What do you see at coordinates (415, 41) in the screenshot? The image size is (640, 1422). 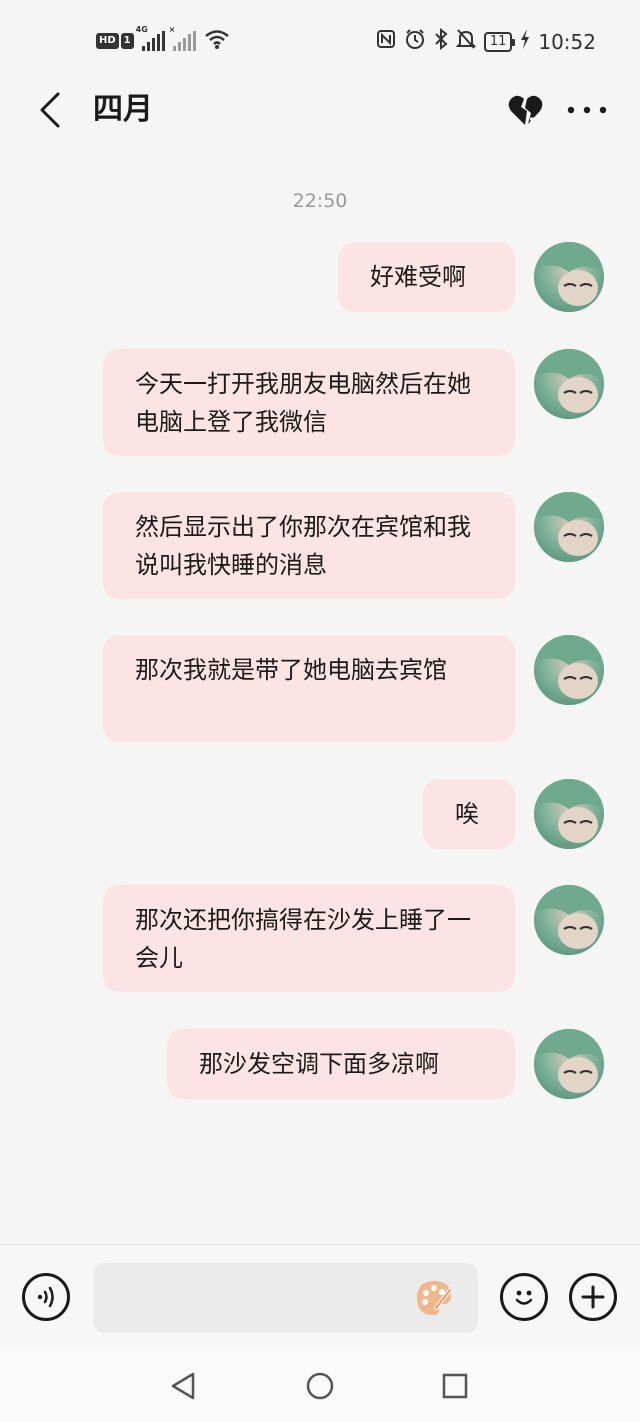 I see `alarm-icon` at bounding box center [415, 41].